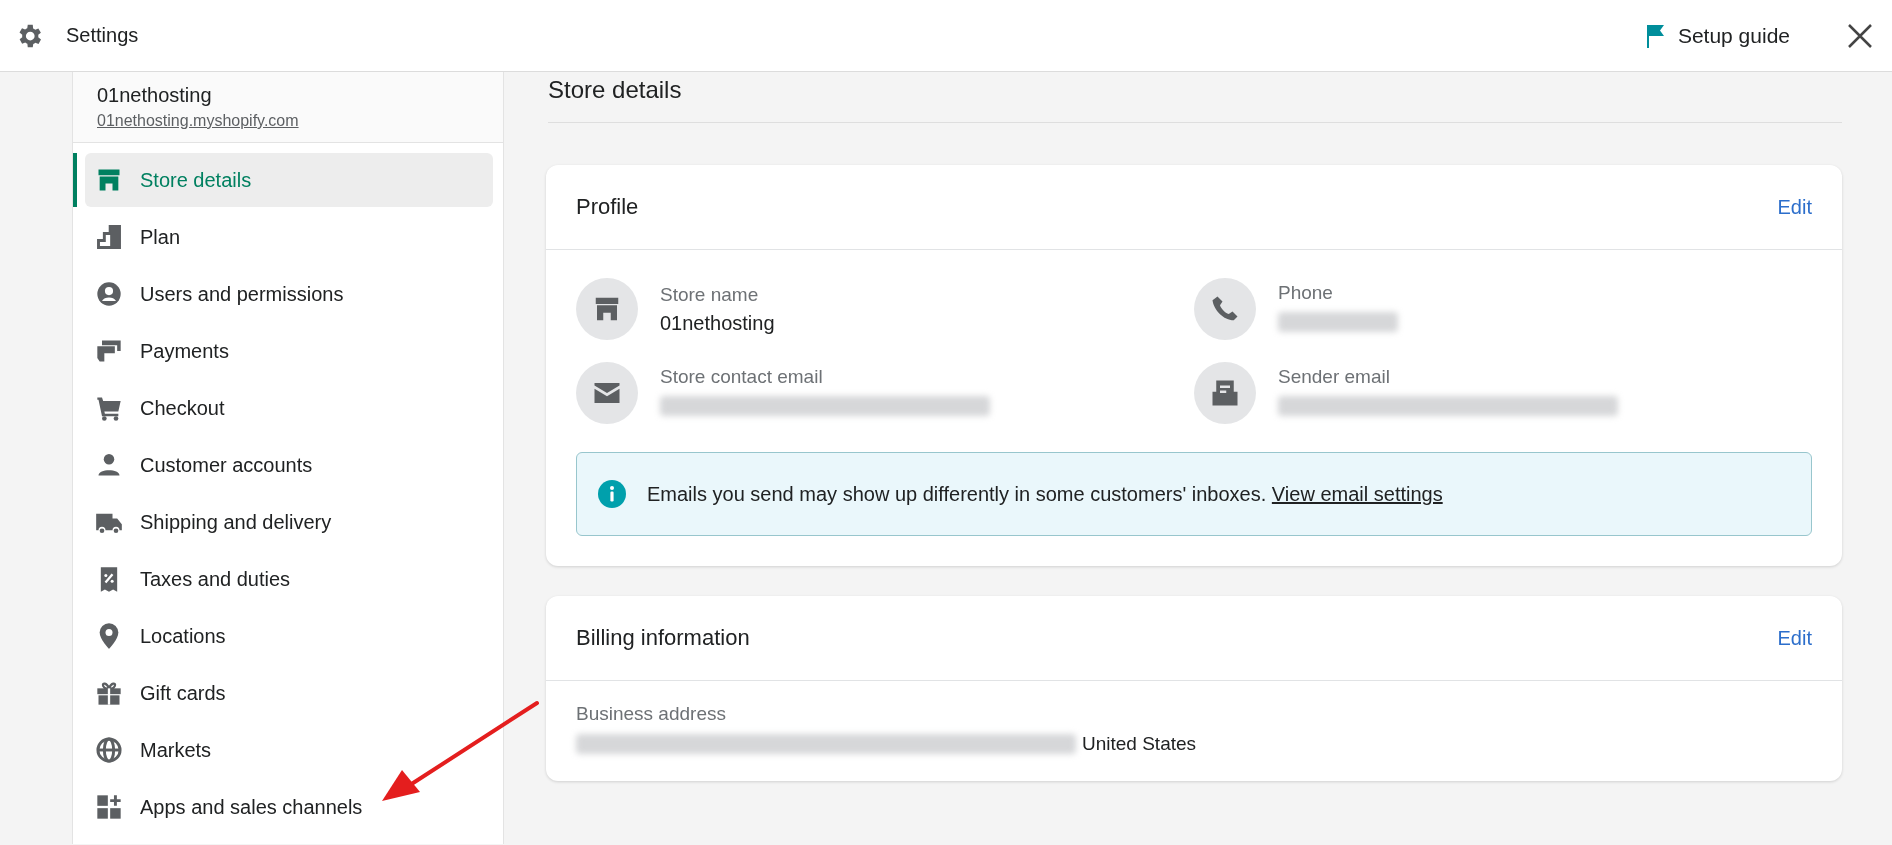 The image size is (1892, 845). Describe the element at coordinates (289, 408) in the screenshot. I see `sidebar-item: Checkout` at that location.